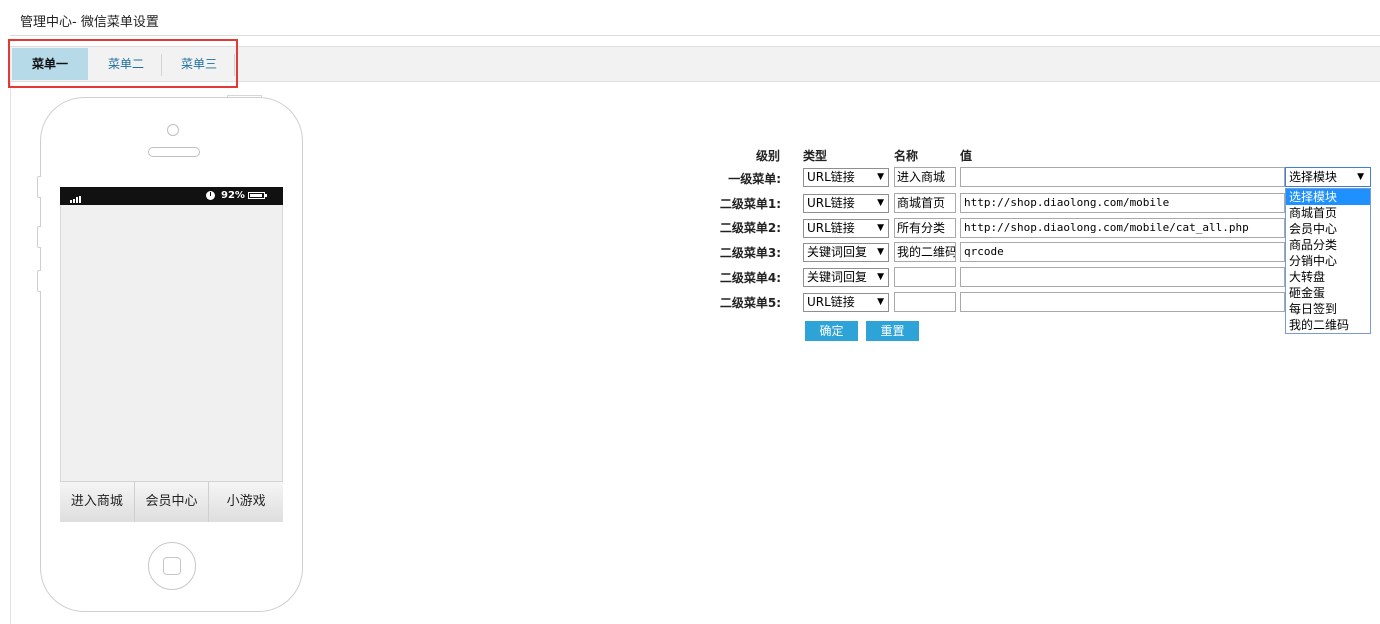  I want to click on name-input: 进入商城, so click(925, 177).